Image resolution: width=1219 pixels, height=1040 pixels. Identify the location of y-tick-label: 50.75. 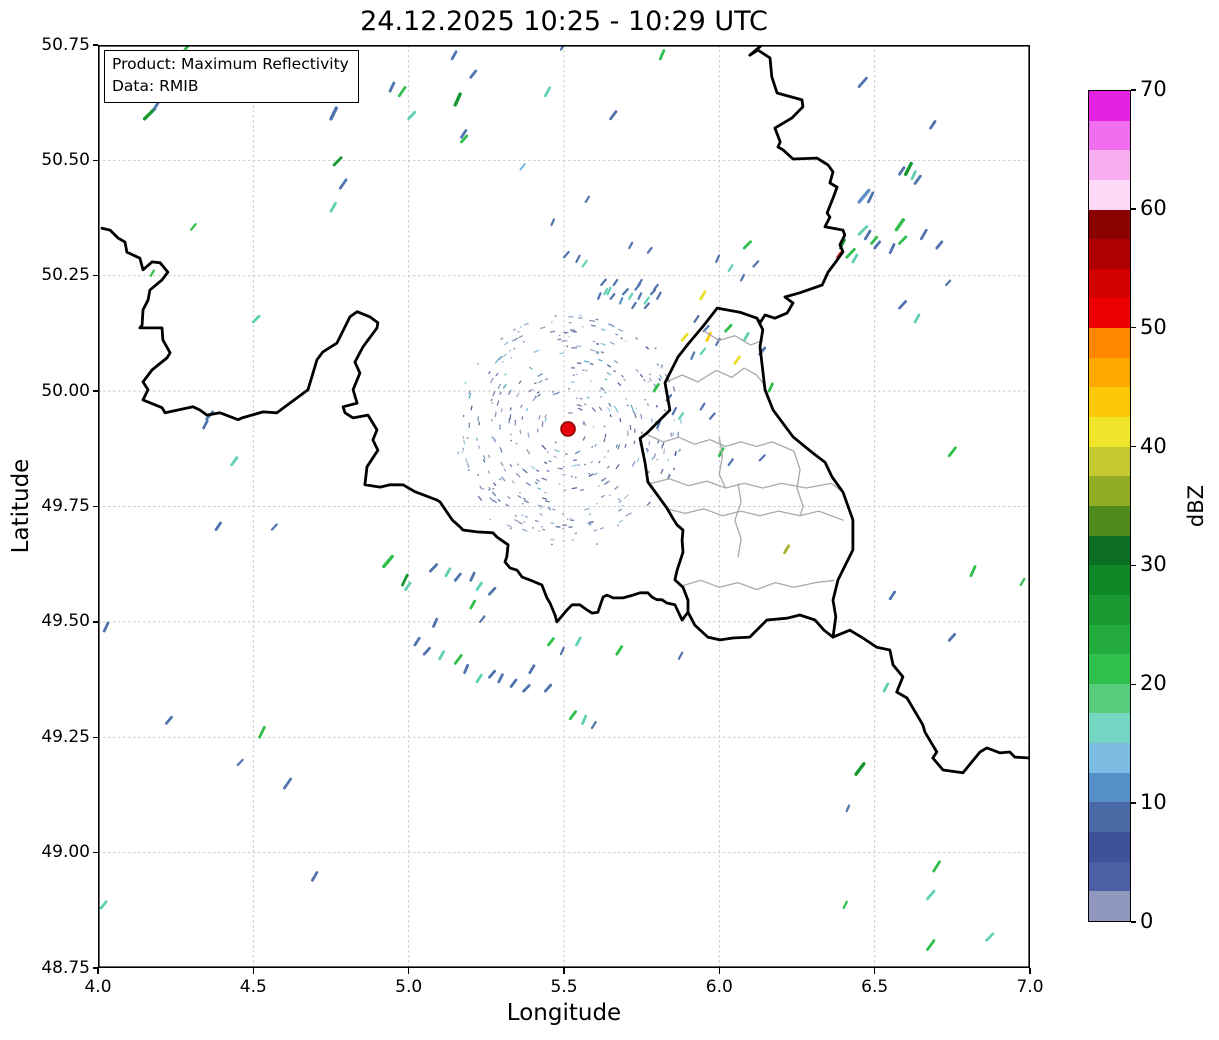
(65, 44).